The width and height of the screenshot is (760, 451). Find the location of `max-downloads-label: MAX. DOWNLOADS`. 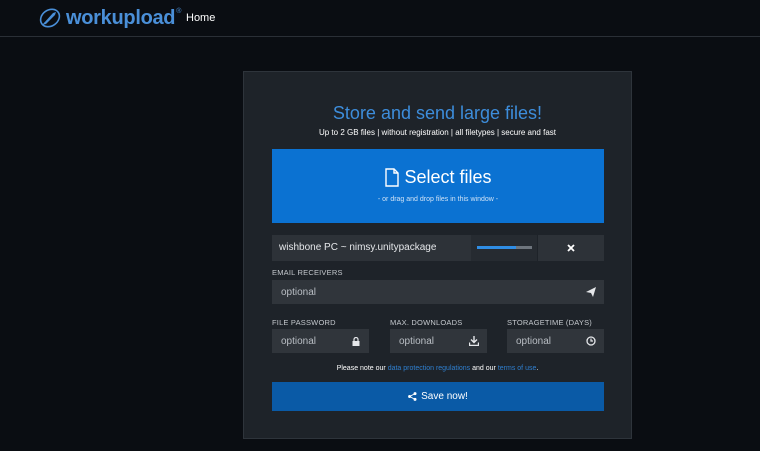

max-downloads-label: MAX. DOWNLOADS is located at coordinates (426, 322).